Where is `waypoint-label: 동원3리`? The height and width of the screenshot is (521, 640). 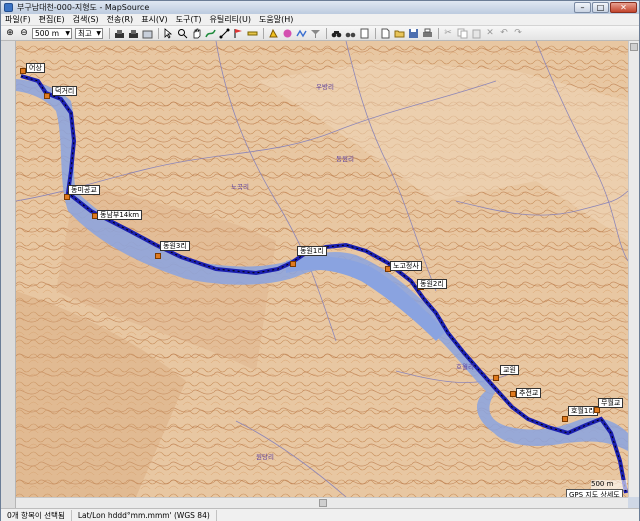 waypoint-label: 동원3리 is located at coordinates (175, 246).